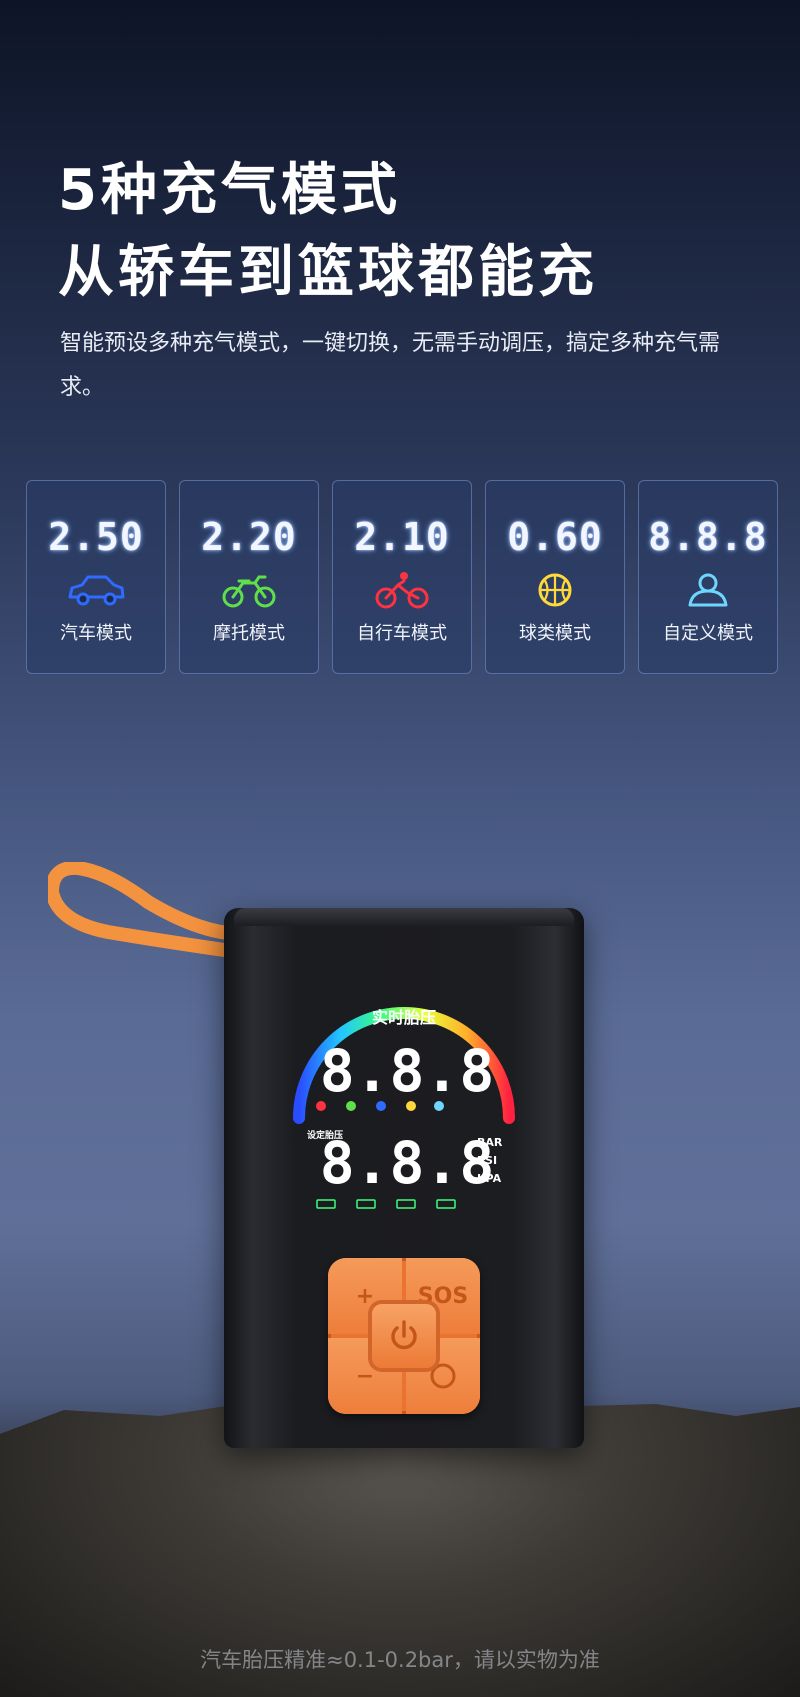 The height and width of the screenshot is (1697, 800). Describe the element at coordinates (402, 590) in the screenshot. I see `bicycle-icon` at that location.